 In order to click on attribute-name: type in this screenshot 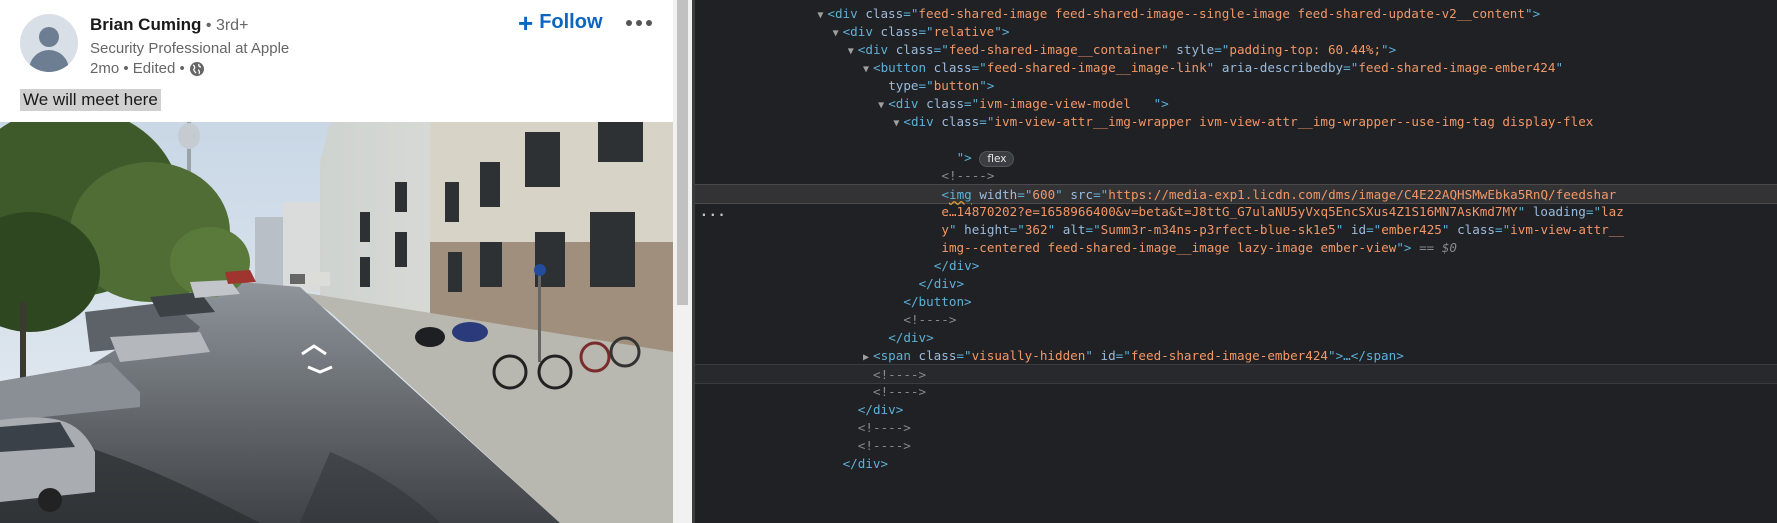, I will do `click(903, 85)`.